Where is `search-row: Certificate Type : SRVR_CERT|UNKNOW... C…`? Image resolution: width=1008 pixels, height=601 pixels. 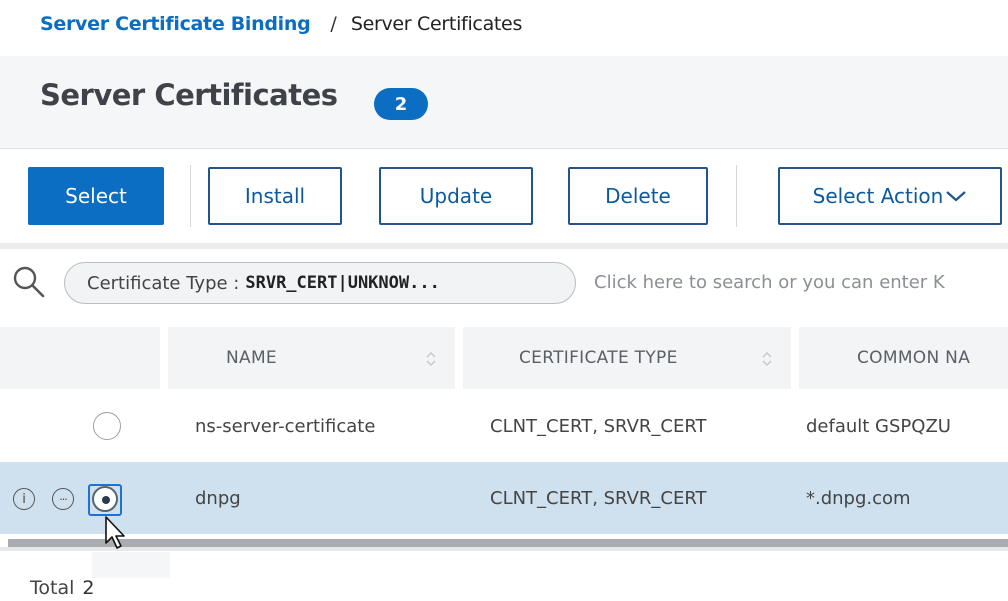 search-row: Certificate Type : SRVR_CERT|UNKNOW... C… is located at coordinates (504, 286).